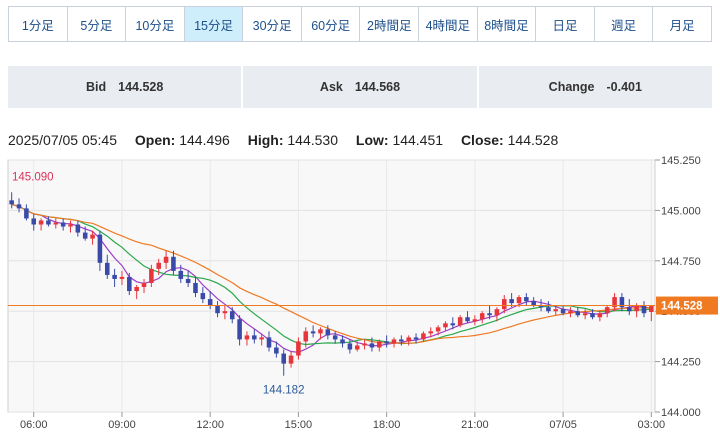 This screenshot has width=720, height=436. What do you see at coordinates (284, 391) in the screenshot?
I see `low-annotation: 144.182` at bounding box center [284, 391].